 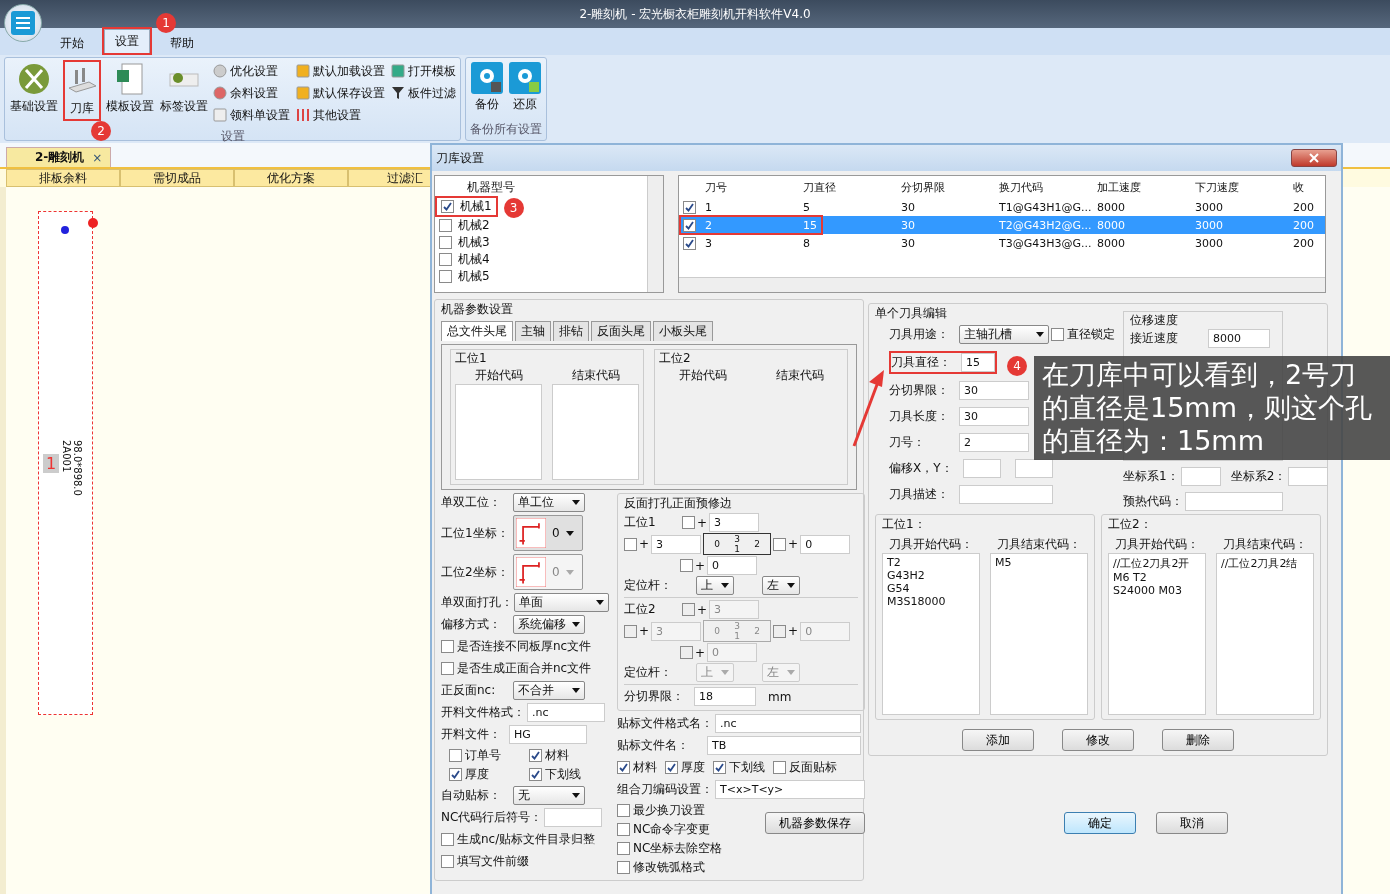 I want to click on input-field: TB, so click(x=784, y=745).